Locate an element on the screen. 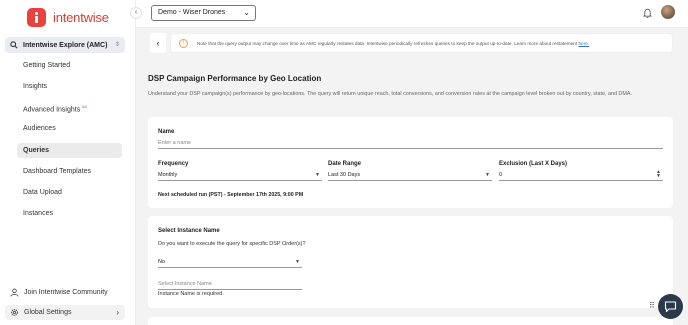  sidebar-item-instances: Instances is located at coordinates (38, 213).